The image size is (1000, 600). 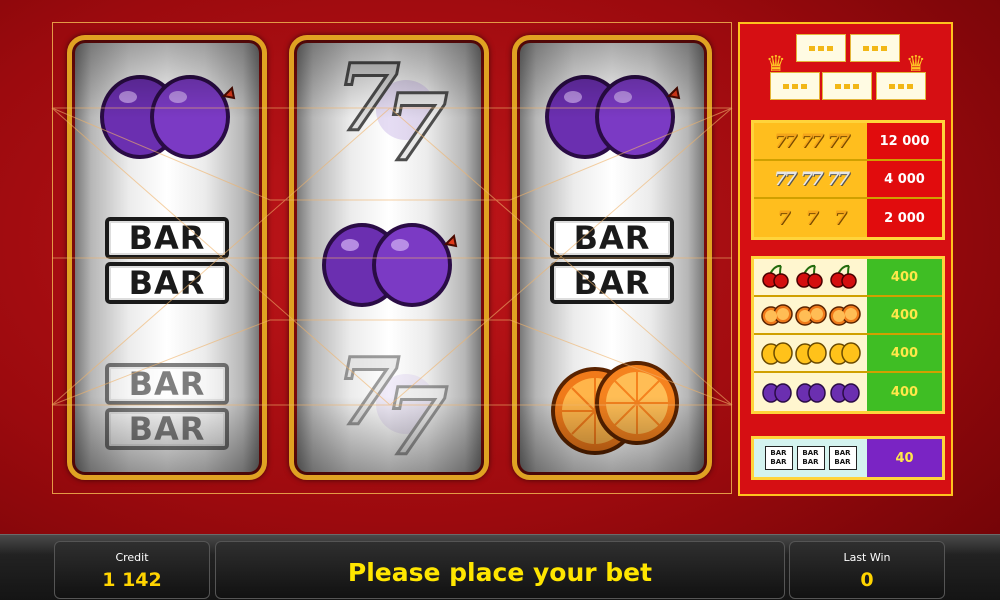 I want to click on bar-icons: BAR BAR BAR BAR BAR BAR, so click(x=810, y=458).